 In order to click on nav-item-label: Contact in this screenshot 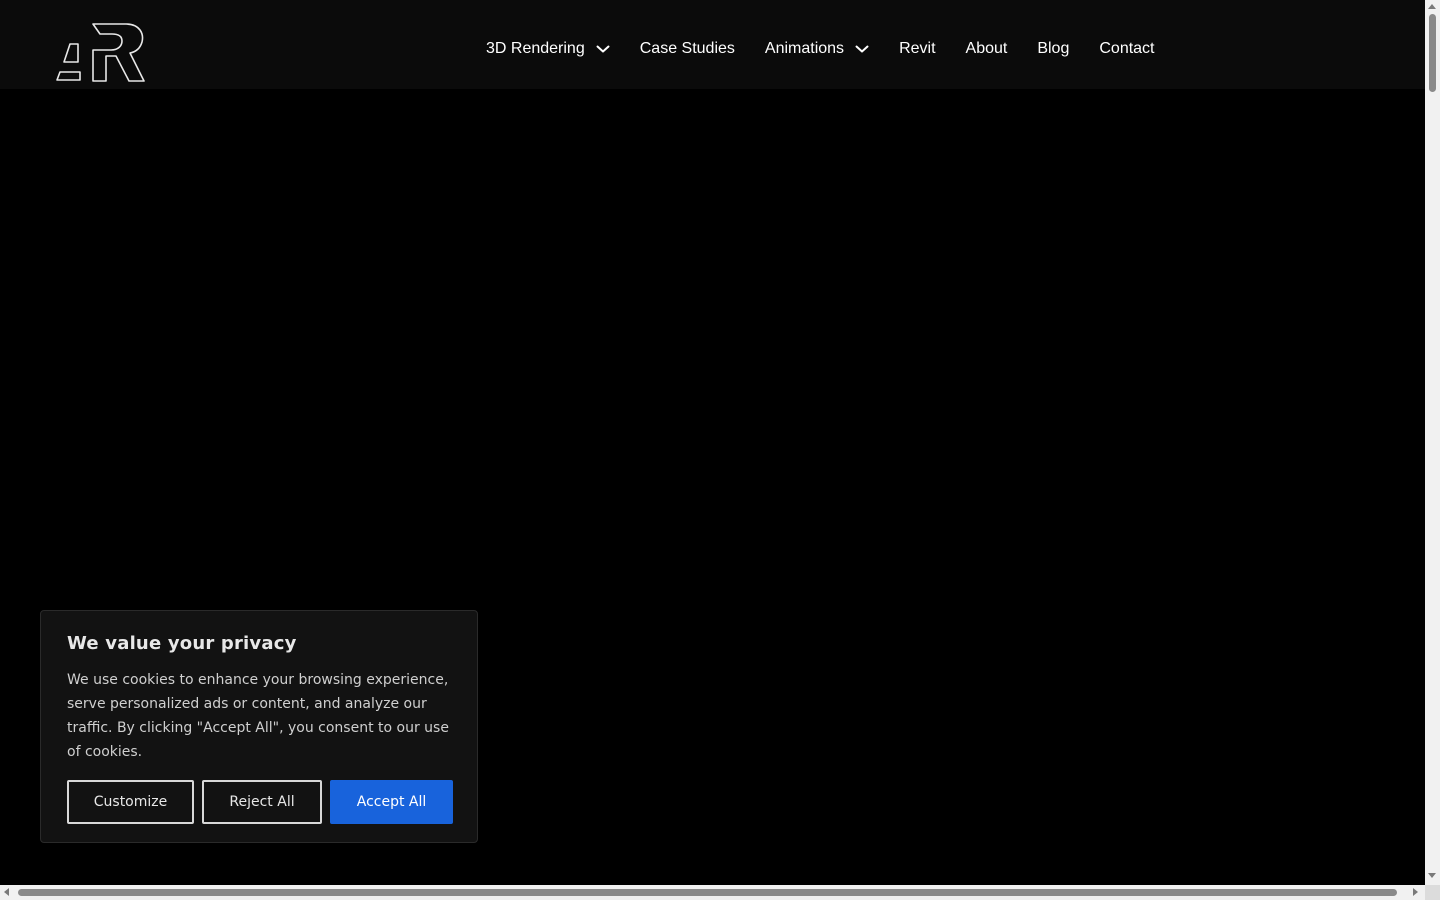, I will do `click(1127, 48)`.